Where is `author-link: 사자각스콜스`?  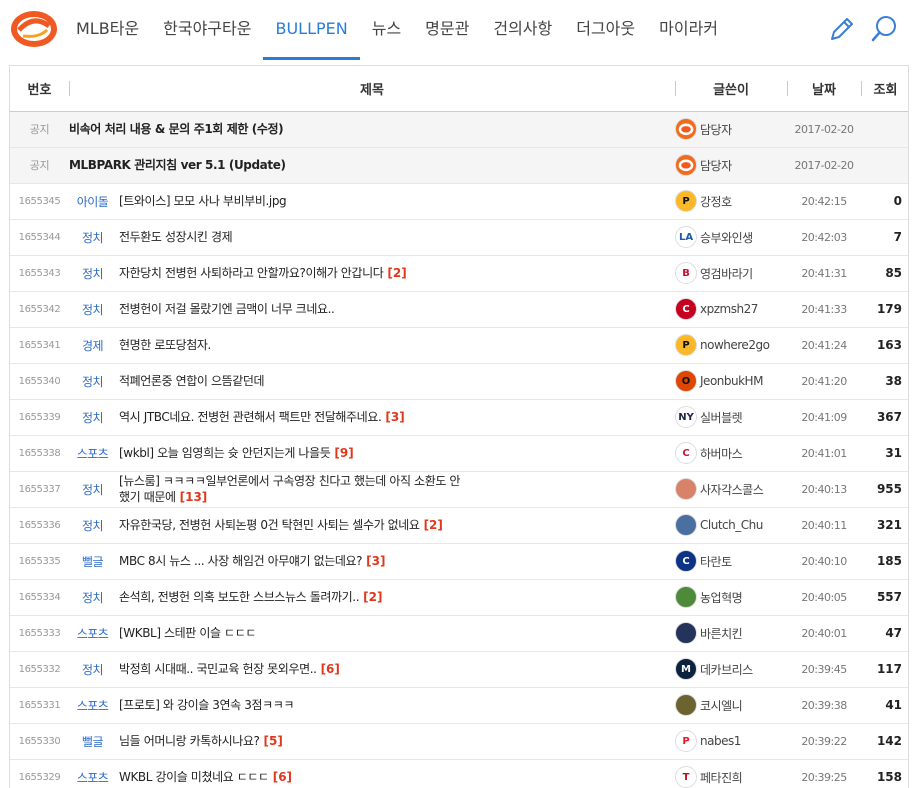 author-link: 사자각스콜스 is located at coordinates (731, 489).